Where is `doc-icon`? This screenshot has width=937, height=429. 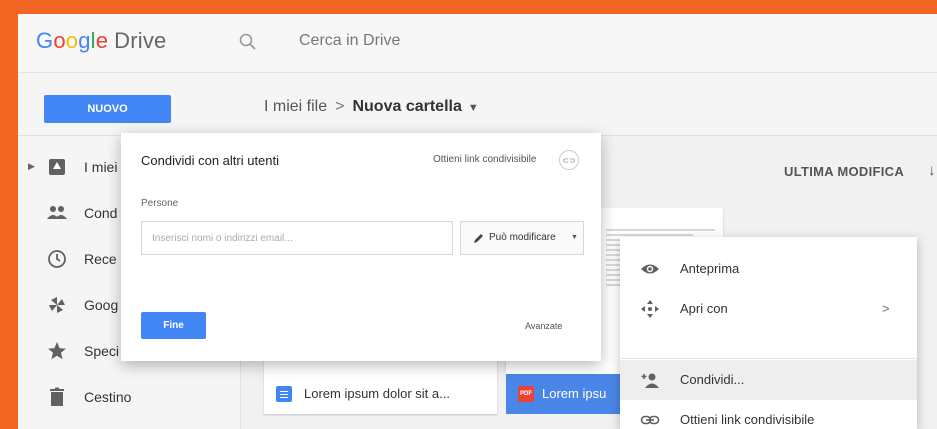 doc-icon is located at coordinates (284, 394).